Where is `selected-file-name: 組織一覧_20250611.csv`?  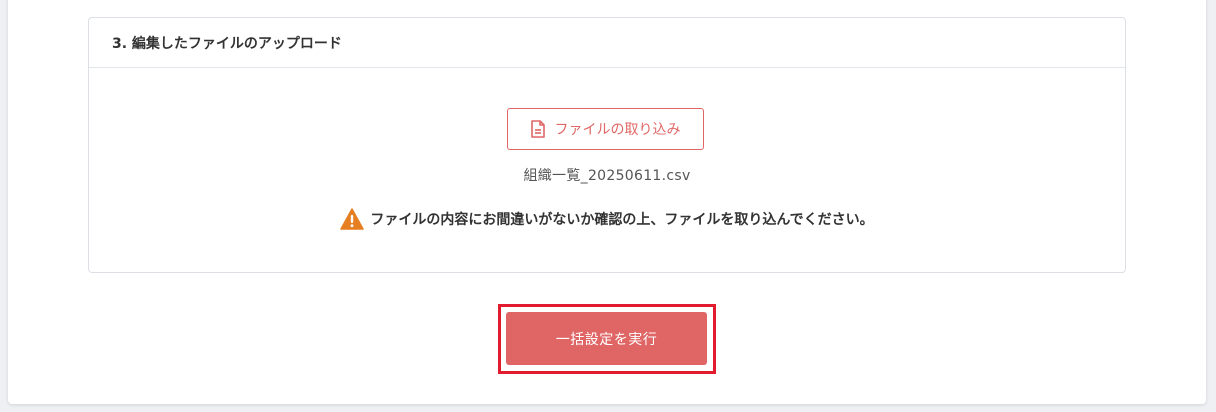
selected-file-name: 組織一覧_20250611.csv is located at coordinates (607, 176).